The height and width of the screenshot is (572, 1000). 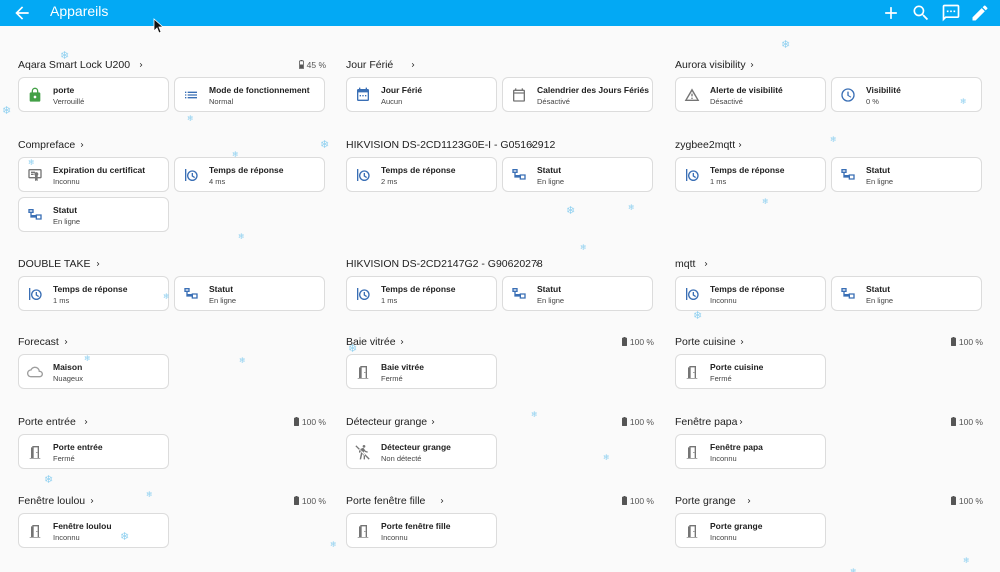 I want to click on entity-tile-maison: Maison Nuageux, so click(x=93, y=371).